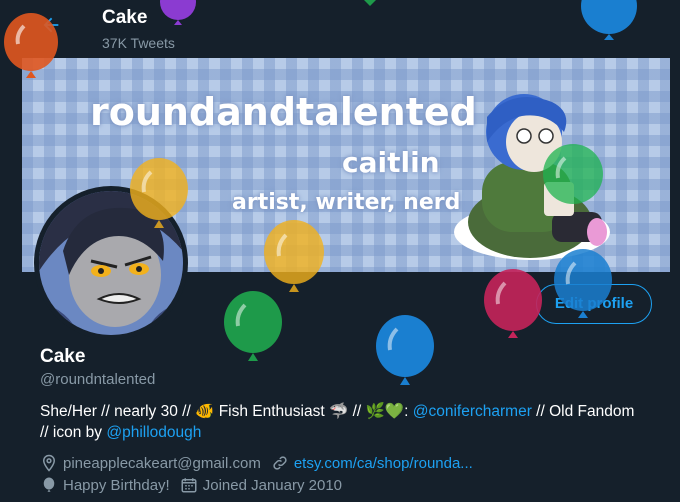 The width and height of the screenshot is (680, 502). I want to click on location-item: pineapplecakeart@gmail.com, so click(150, 463).